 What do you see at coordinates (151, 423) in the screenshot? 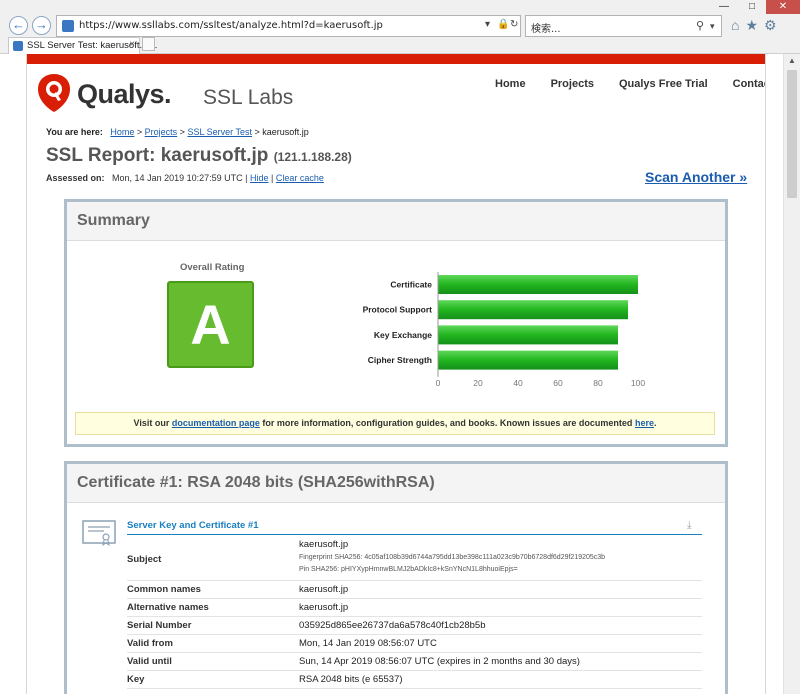
I see `notice-text-1: Visit our` at bounding box center [151, 423].